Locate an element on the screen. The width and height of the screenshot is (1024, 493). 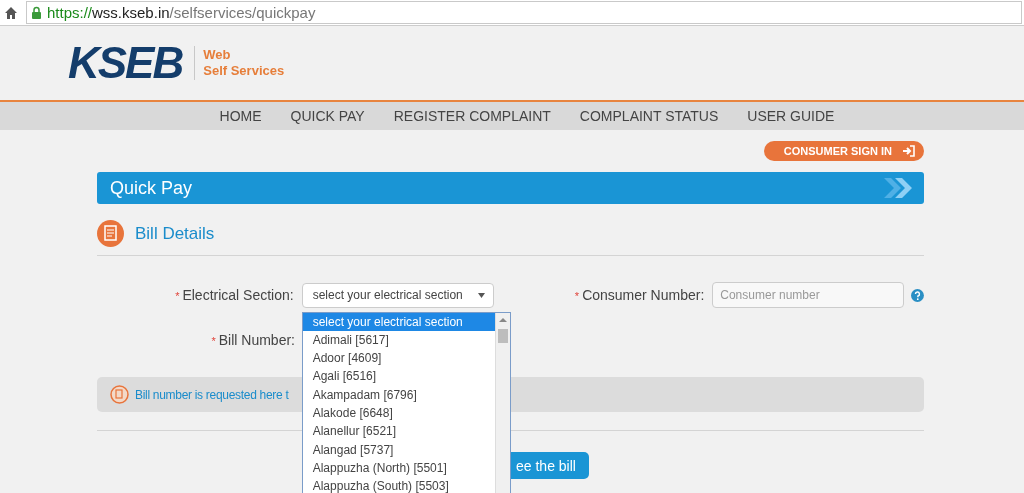
site-tagline: Web Self Services is located at coordinates (244, 63).